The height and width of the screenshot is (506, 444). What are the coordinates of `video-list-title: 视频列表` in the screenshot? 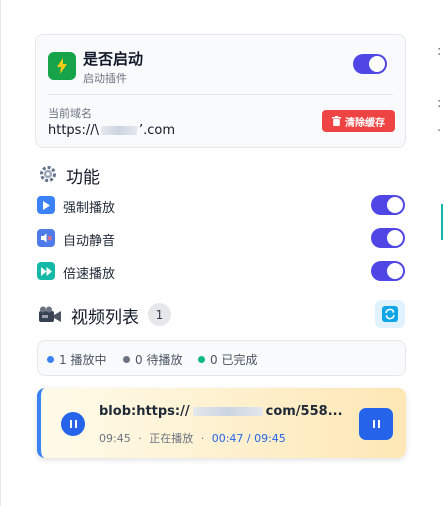 It's located at (105, 318).